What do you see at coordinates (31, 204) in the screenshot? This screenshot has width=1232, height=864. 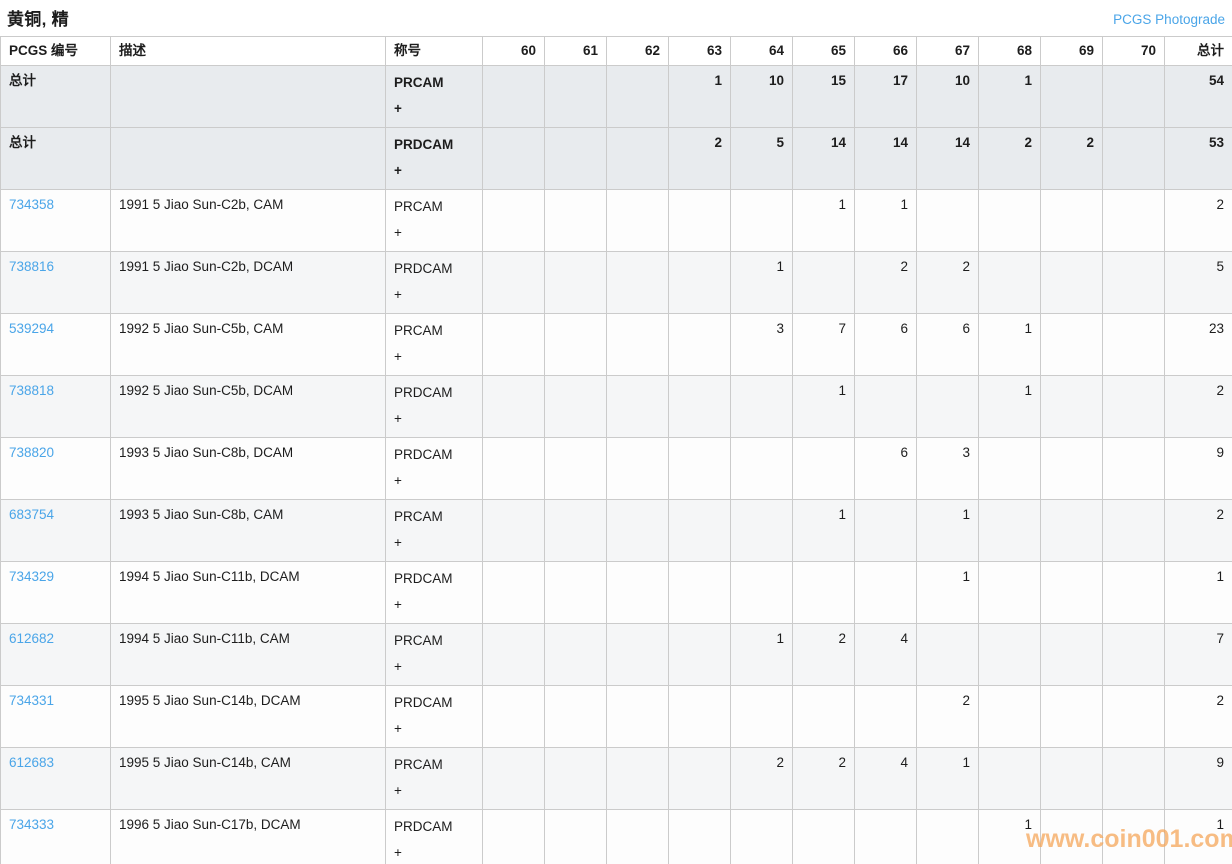 I see `pcgs-number-link: 734358` at bounding box center [31, 204].